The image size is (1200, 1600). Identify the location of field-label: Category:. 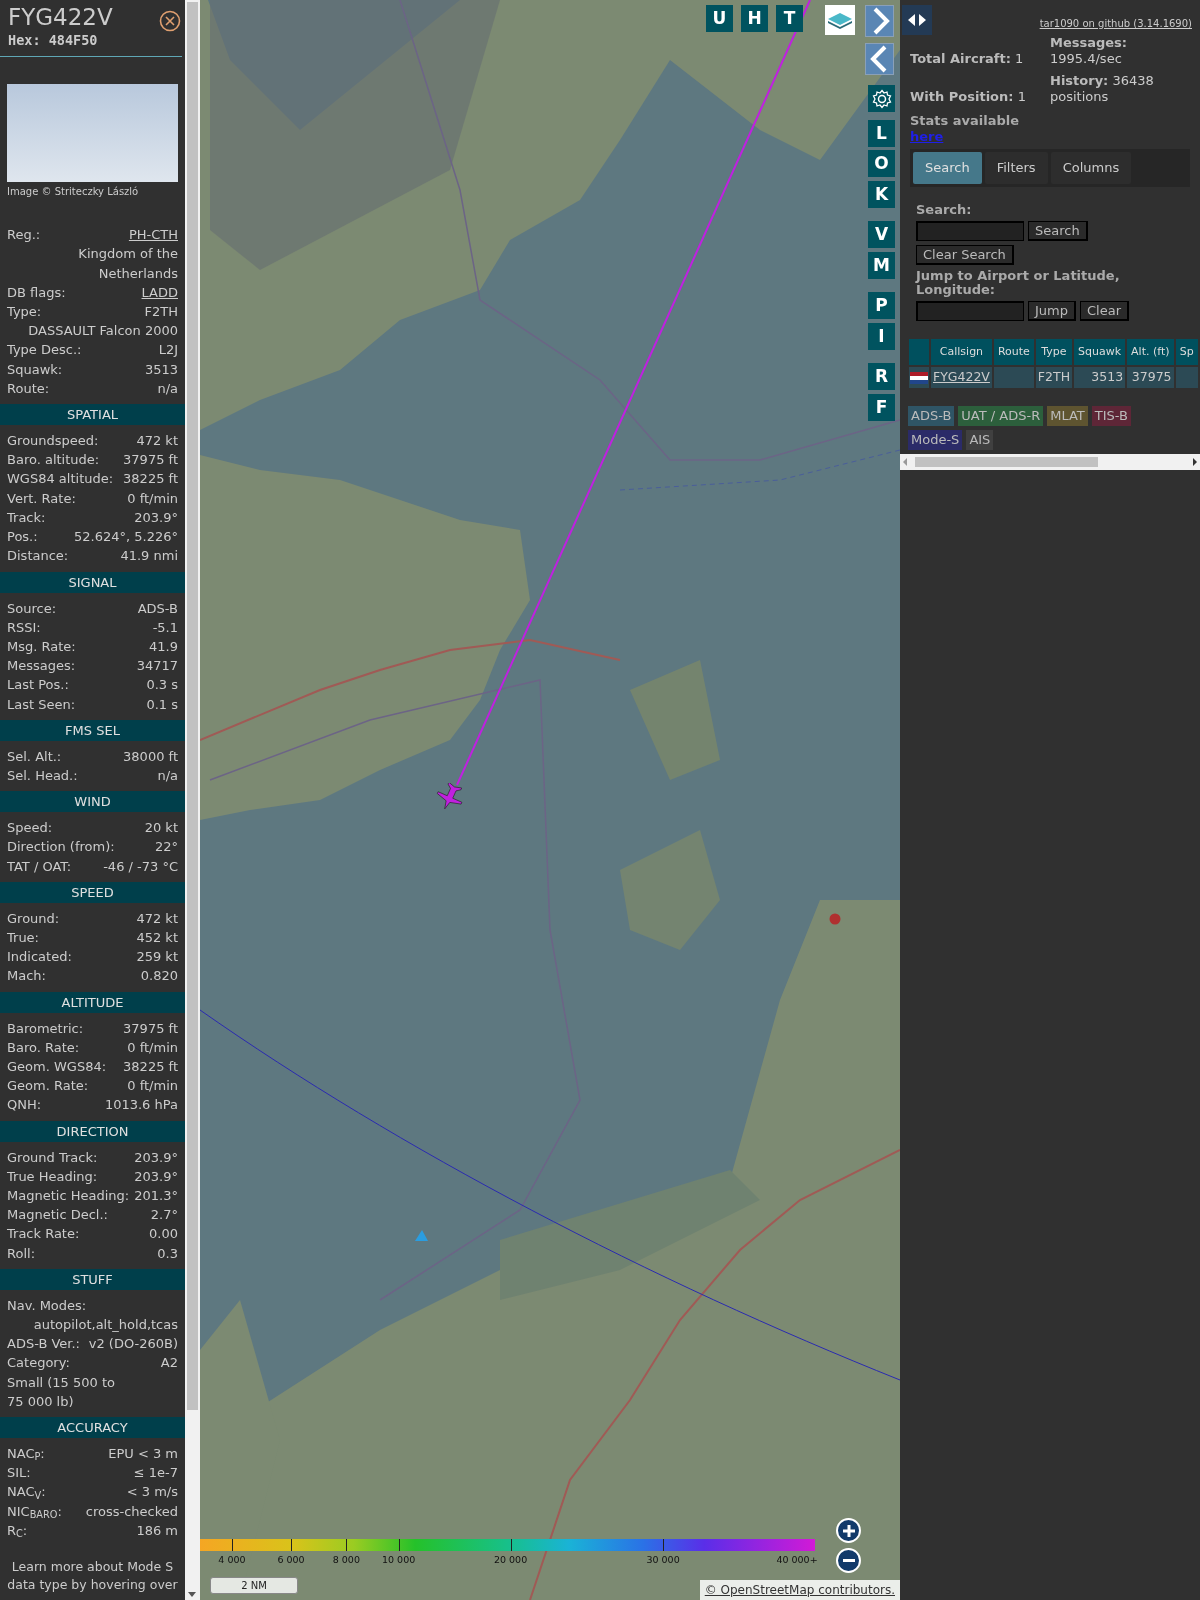
(38, 1363).